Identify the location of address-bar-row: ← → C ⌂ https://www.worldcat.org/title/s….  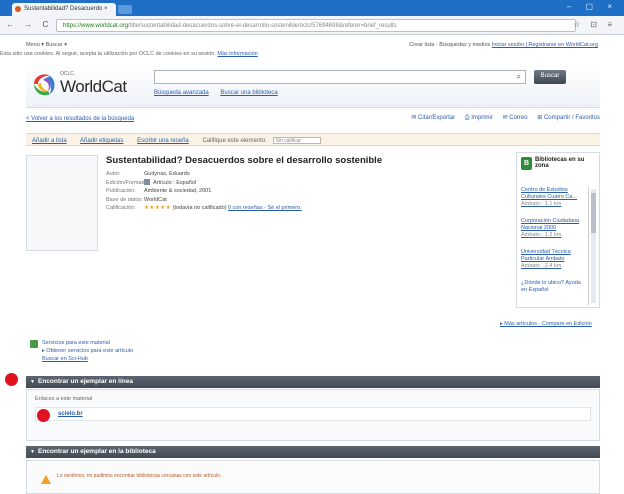
(312, 25).